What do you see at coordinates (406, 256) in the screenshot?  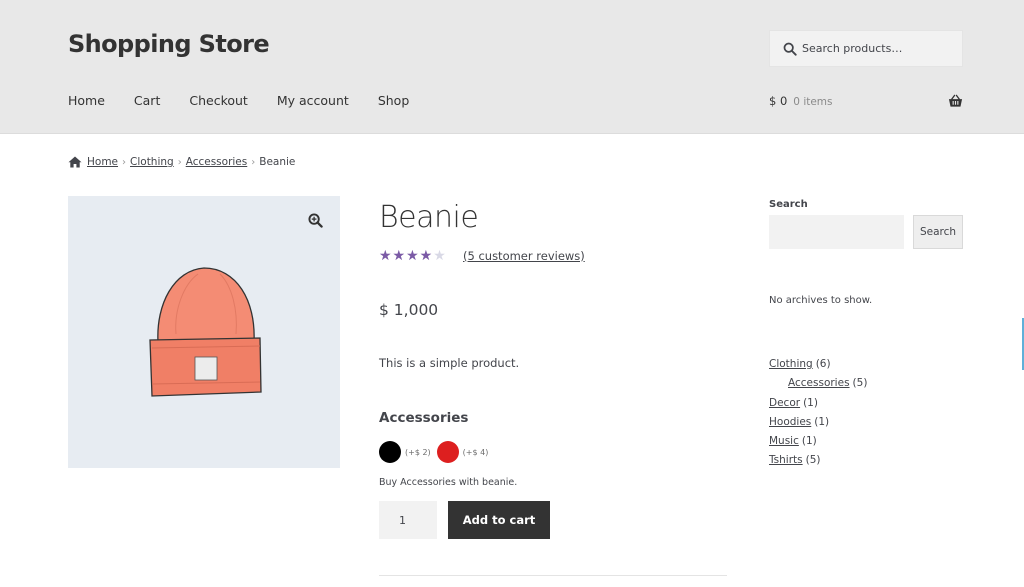 I see `star-rating-filled: ★★★★★` at bounding box center [406, 256].